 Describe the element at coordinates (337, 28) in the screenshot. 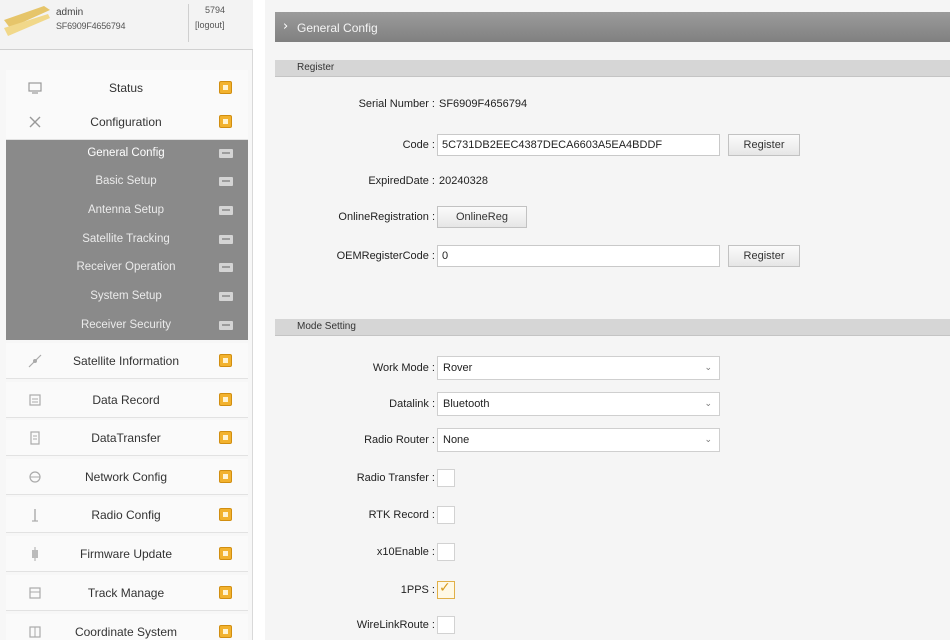

I see `page-title: General Config` at that location.